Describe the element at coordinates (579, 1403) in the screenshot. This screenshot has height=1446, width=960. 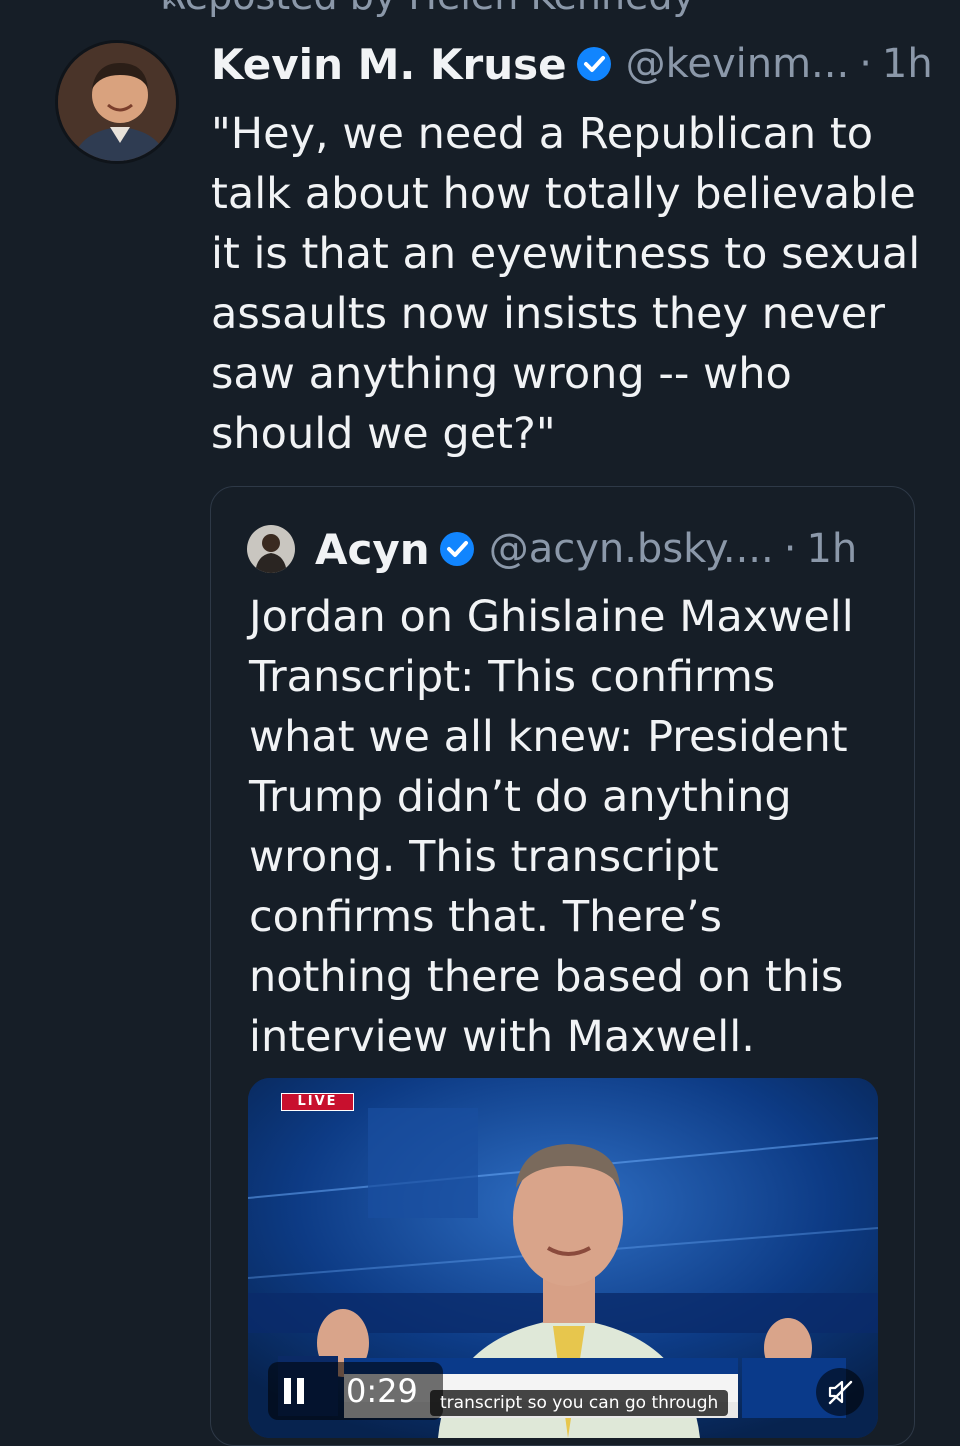
I see `video-caption: transcript so you can go through` at that location.